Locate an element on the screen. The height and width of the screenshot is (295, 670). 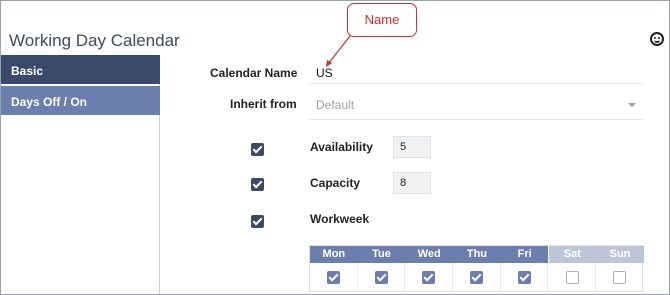
day-column-wed: Wed is located at coordinates (429, 268).